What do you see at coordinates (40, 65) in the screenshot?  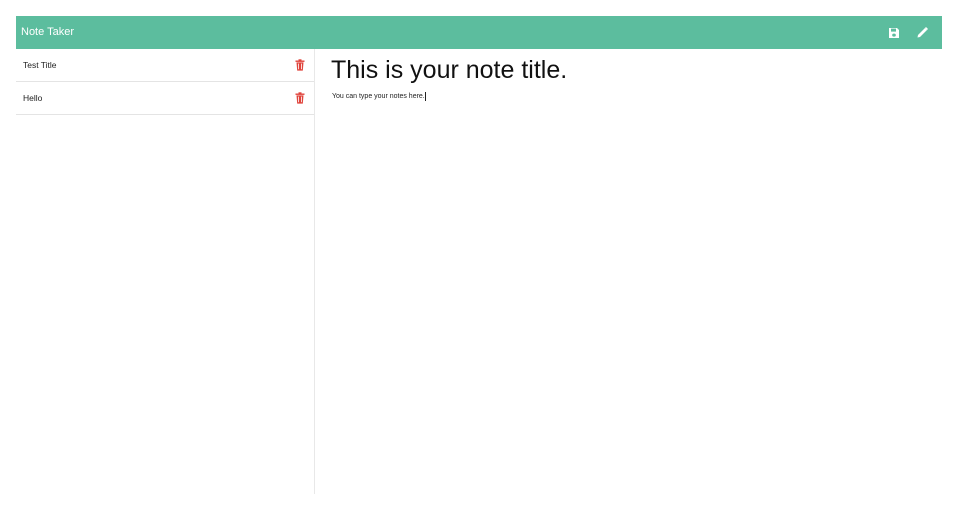 I see `note-list-title: Test Title` at bounding box center [40, 65].